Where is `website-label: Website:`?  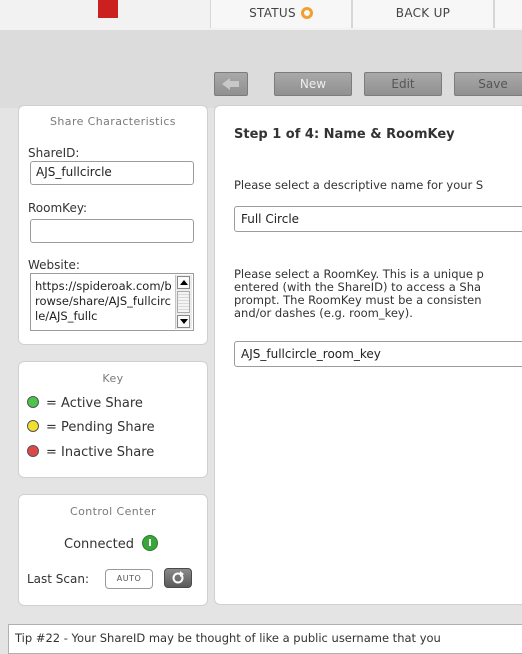
website-label: Website: is located at coordinates (54, 265).